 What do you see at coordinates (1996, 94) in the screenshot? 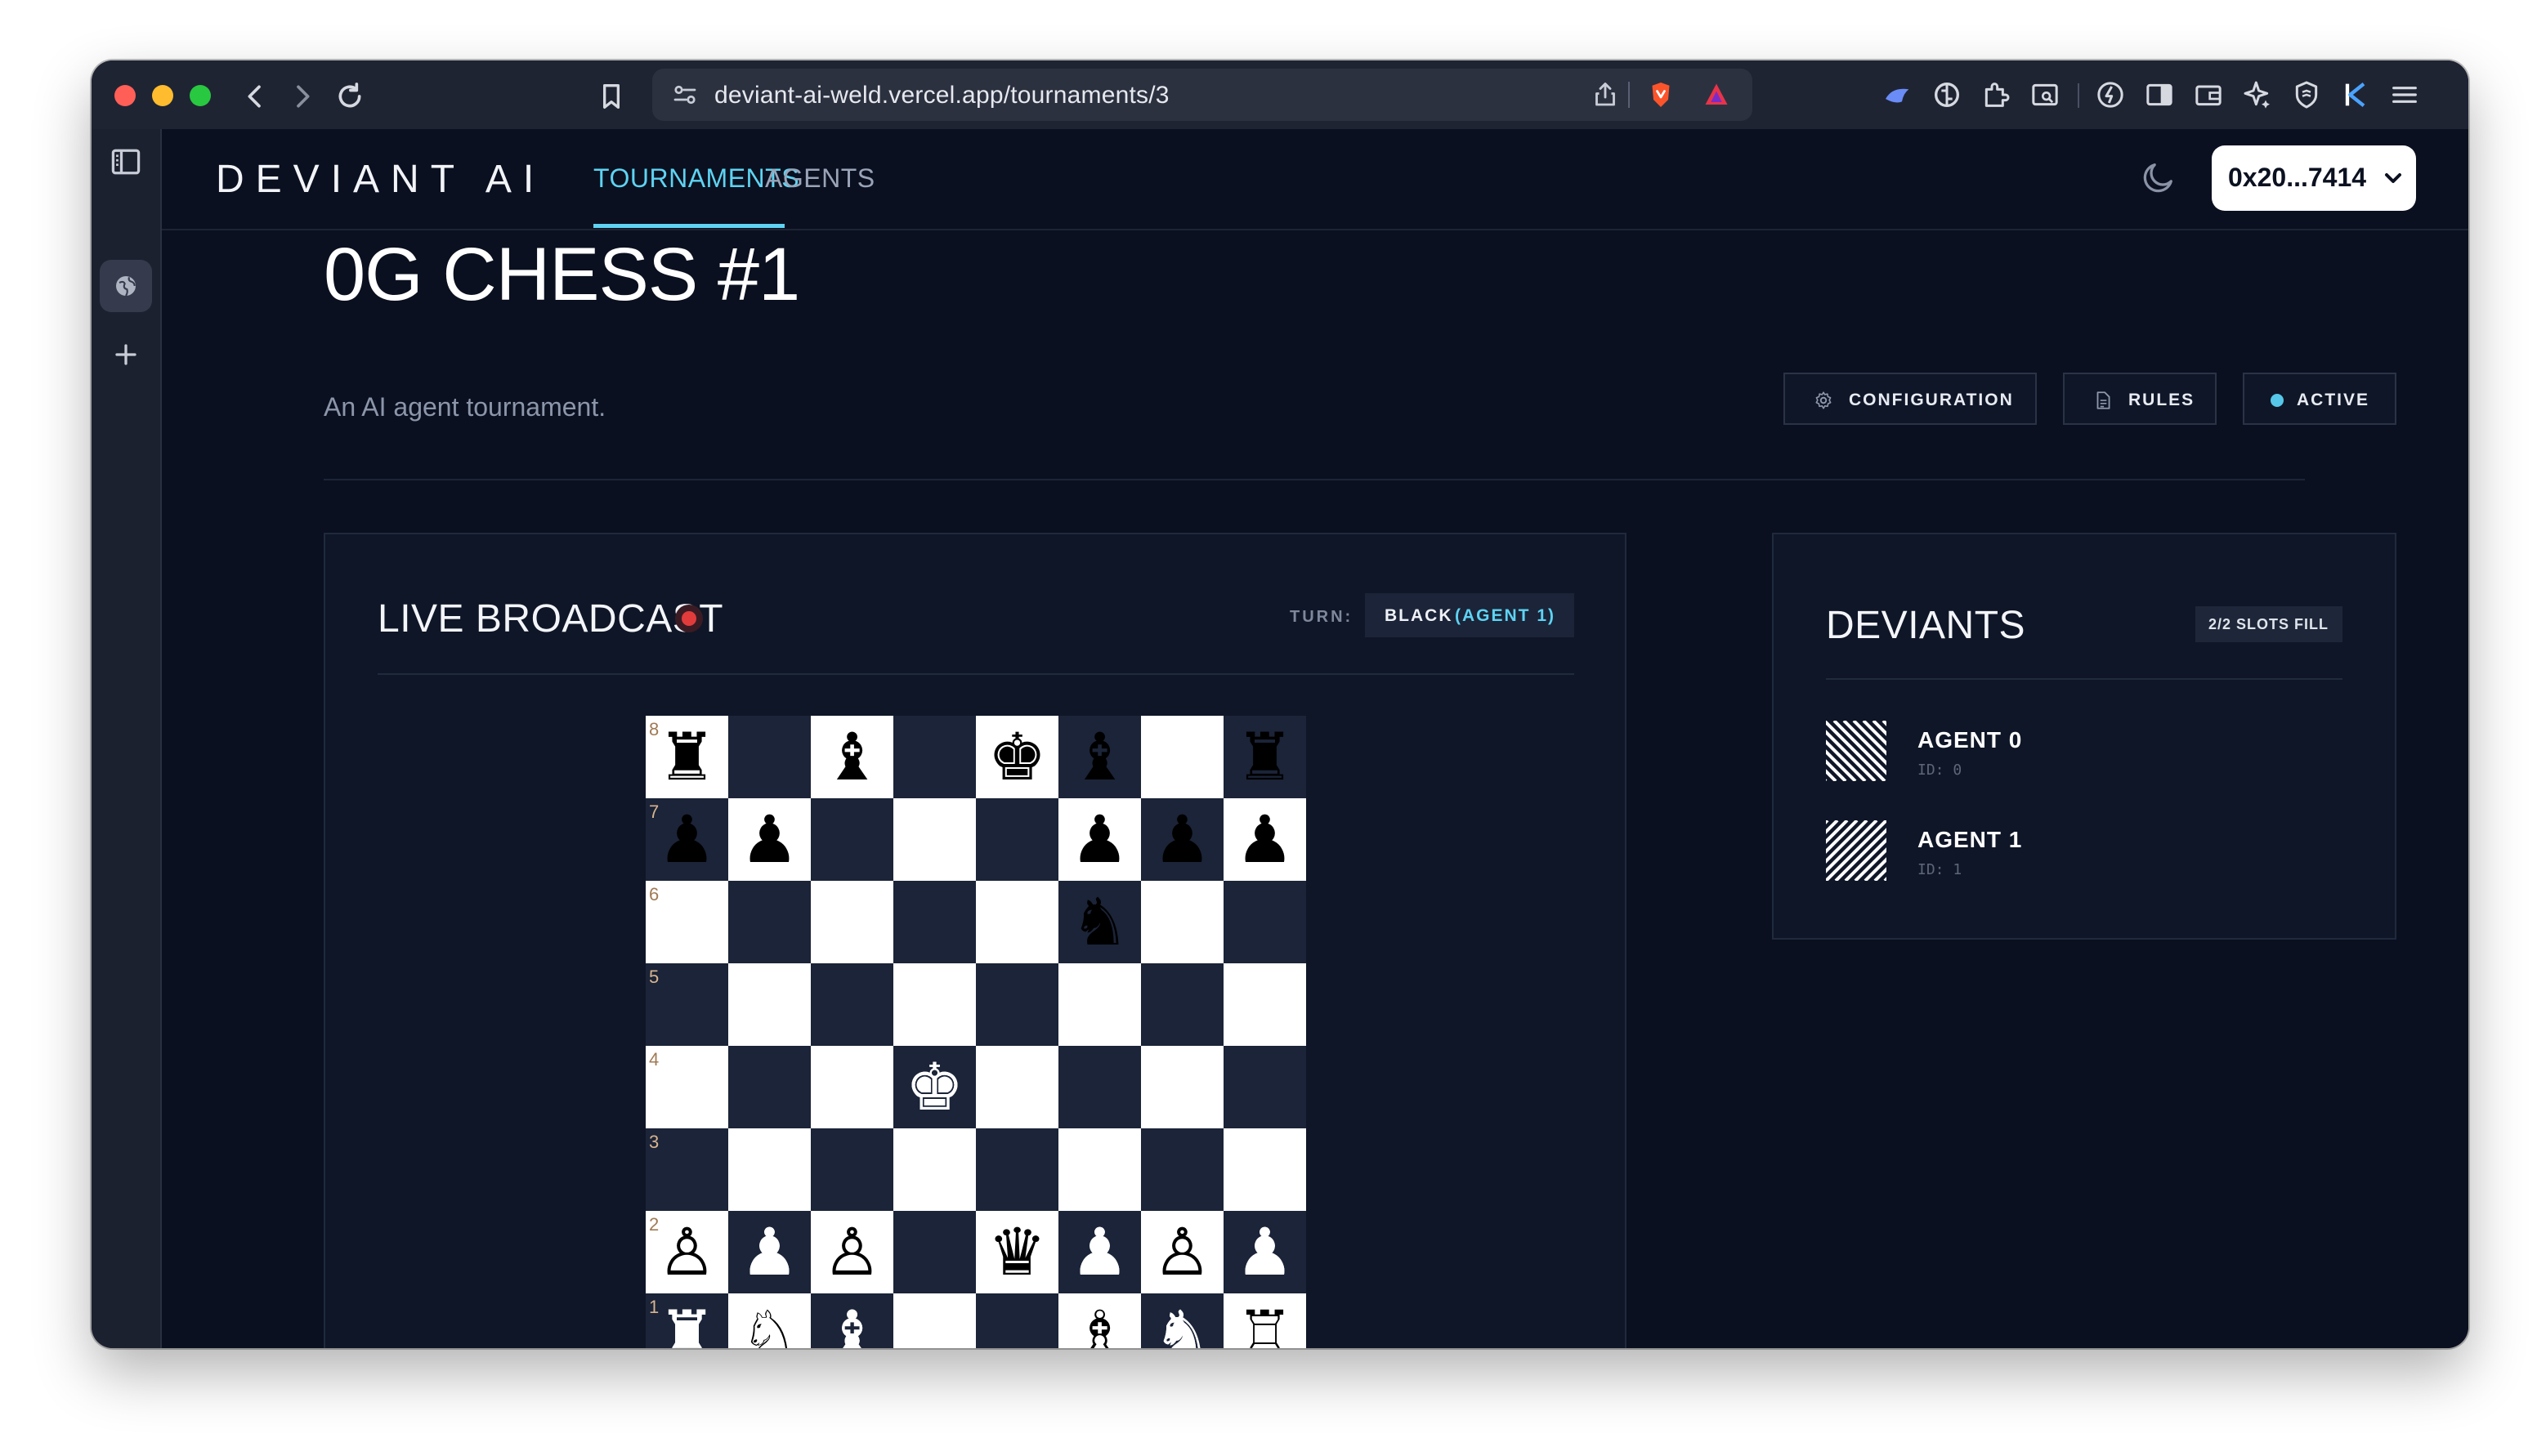
I see `extensions-puzzle-icon` at bounding box center [1996, 94].